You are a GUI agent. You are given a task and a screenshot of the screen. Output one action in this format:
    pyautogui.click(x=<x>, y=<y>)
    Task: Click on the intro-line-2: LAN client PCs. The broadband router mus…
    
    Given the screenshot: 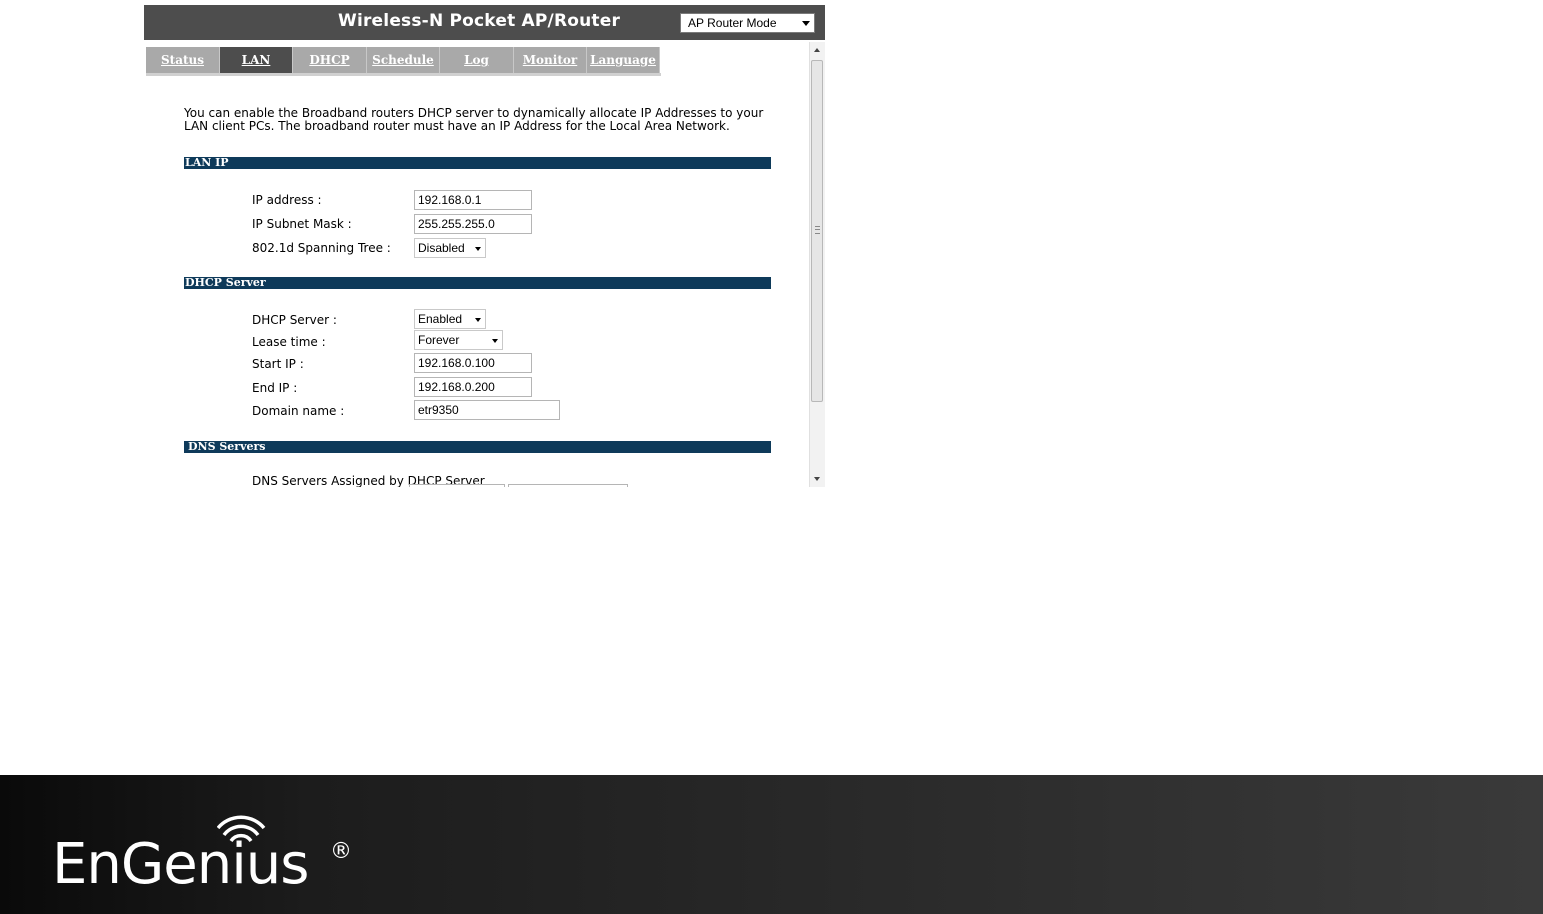 What is the action you would take?
    pyautogui.click(x=457, y=126)
    